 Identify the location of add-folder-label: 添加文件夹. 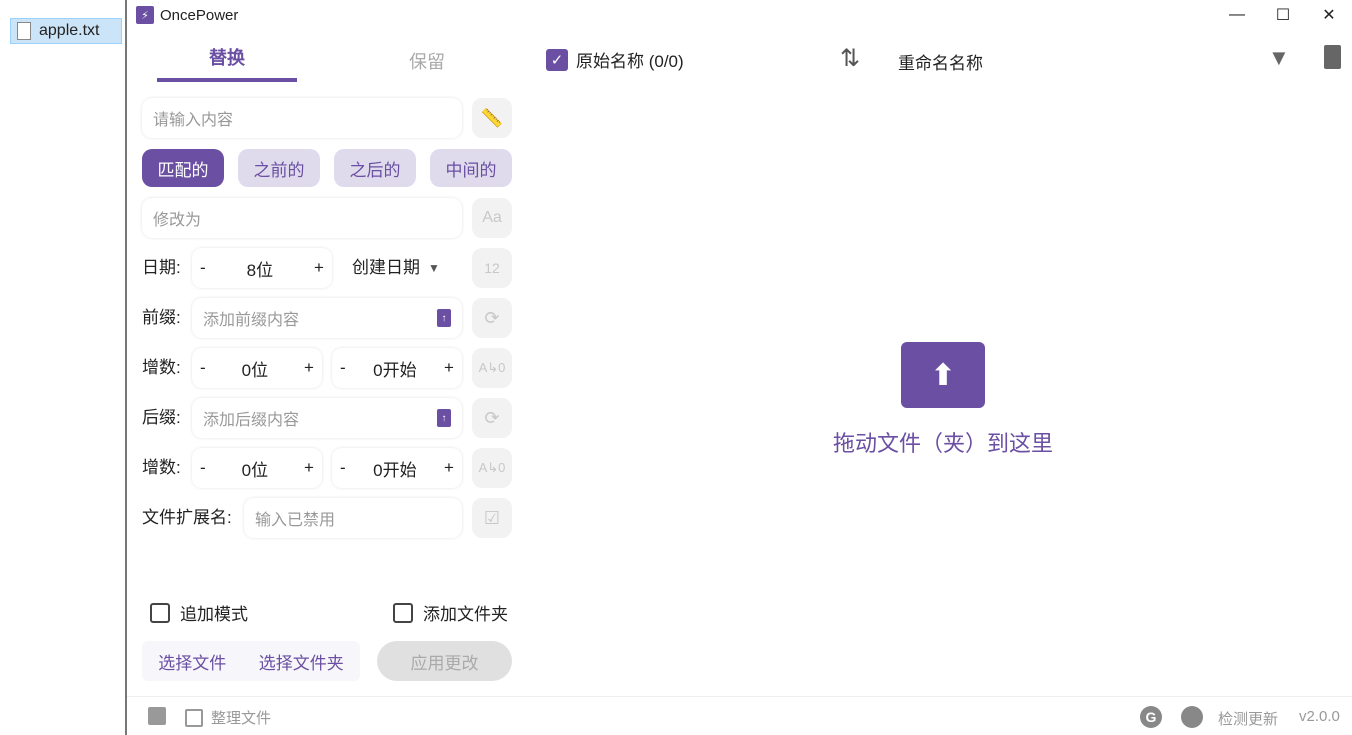
(465, 614).